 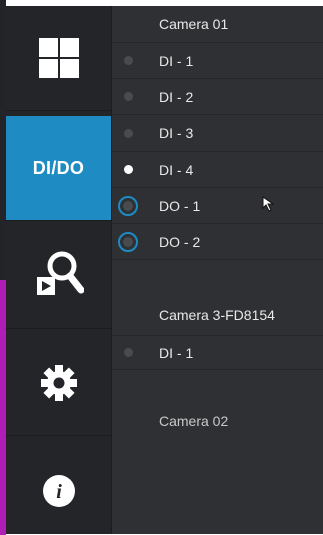 I want to click on sidebar-item-layout, so click(x=58, y=58).